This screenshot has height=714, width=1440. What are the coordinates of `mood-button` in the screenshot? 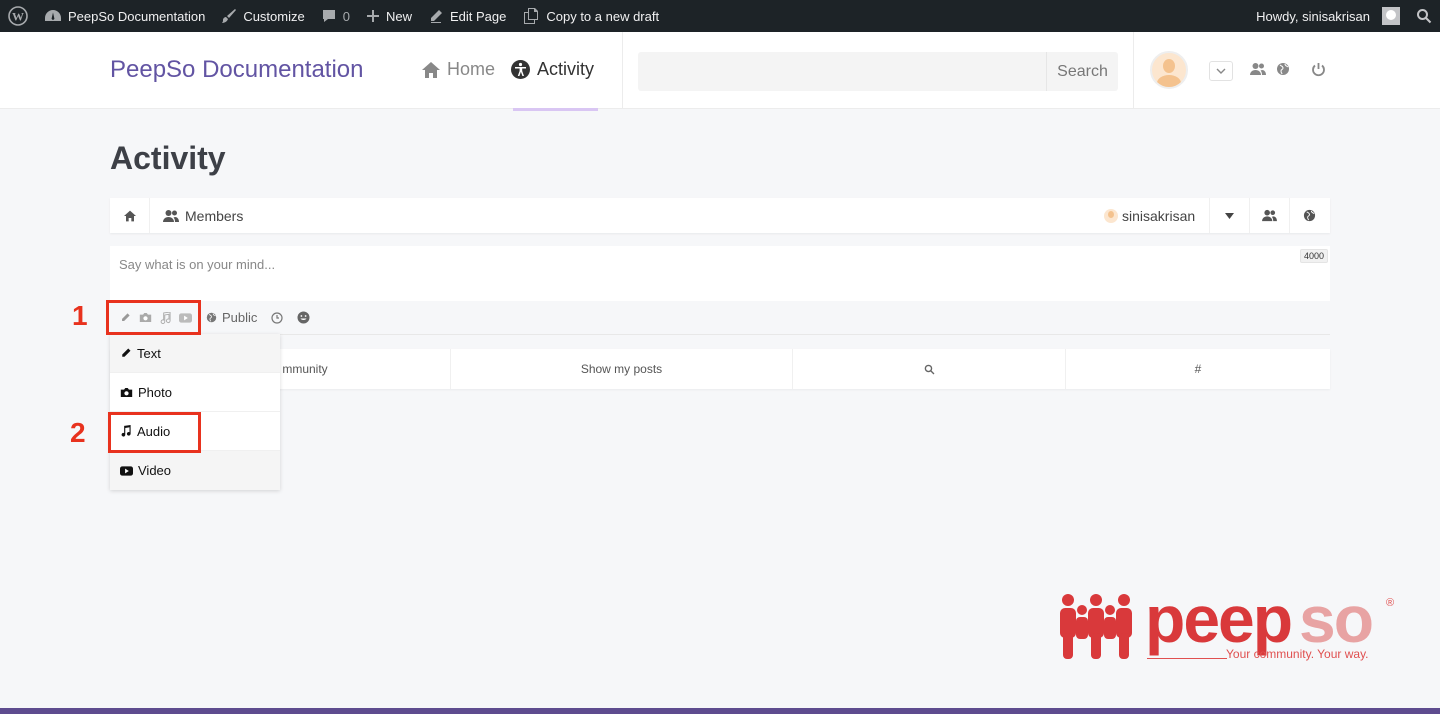 It's located at (303, 317).